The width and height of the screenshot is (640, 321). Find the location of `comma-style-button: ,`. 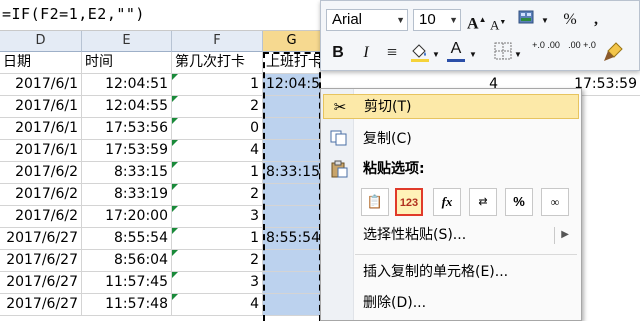

comma-style-button: , is located at coordinates (596, 20).